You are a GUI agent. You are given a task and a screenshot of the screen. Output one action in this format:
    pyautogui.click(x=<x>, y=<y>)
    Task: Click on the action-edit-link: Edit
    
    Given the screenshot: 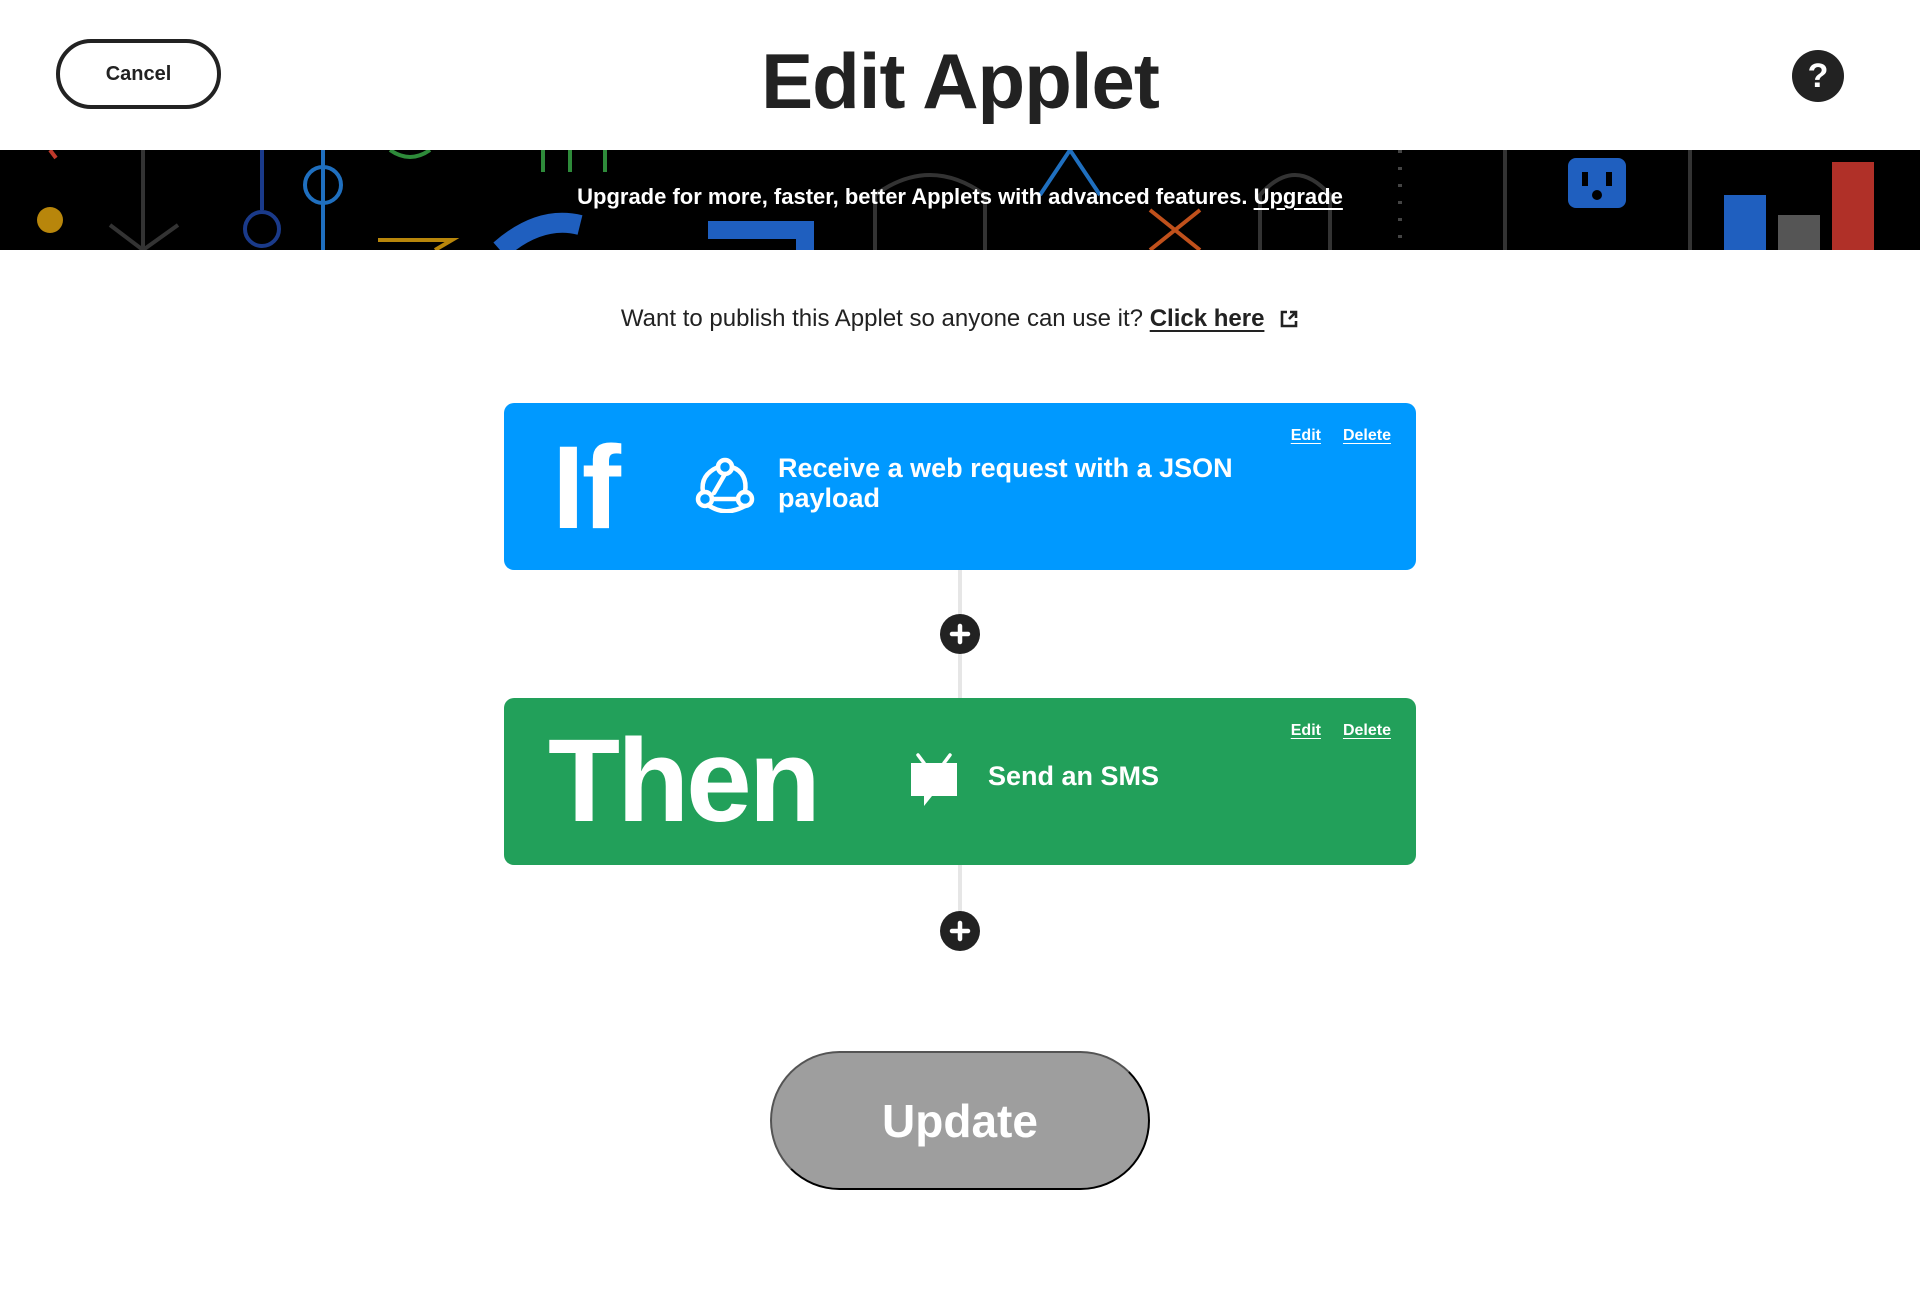 What is the action you would take?
    pyautogui.click(x=1306, y=731)
    